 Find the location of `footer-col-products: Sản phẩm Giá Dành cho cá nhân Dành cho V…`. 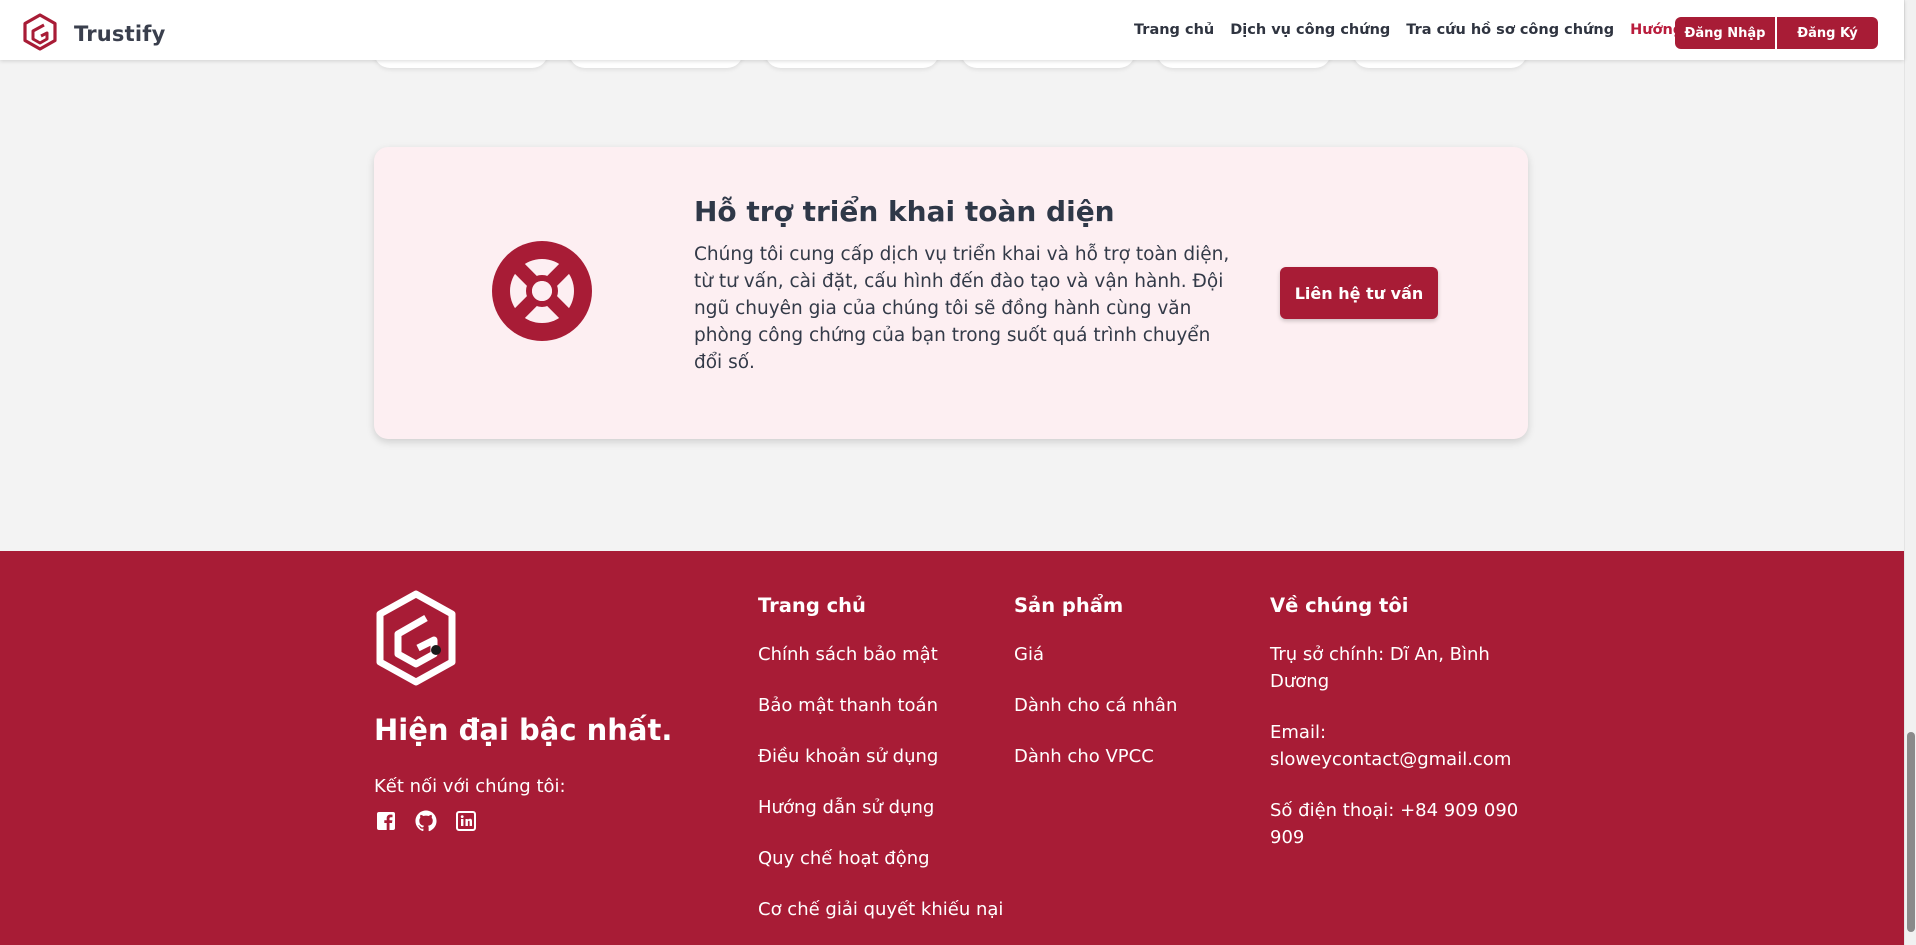

footer-col-products: Sản phẩm Giá Dành cho cá nhân Dành cho V… is located at coordinates (1095, 694).